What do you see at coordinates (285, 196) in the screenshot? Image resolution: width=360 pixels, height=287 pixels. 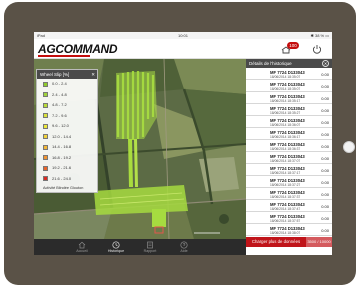 I see `history-row-date: 18/06/2014 18:37:37` at bounding box center [285, 196].